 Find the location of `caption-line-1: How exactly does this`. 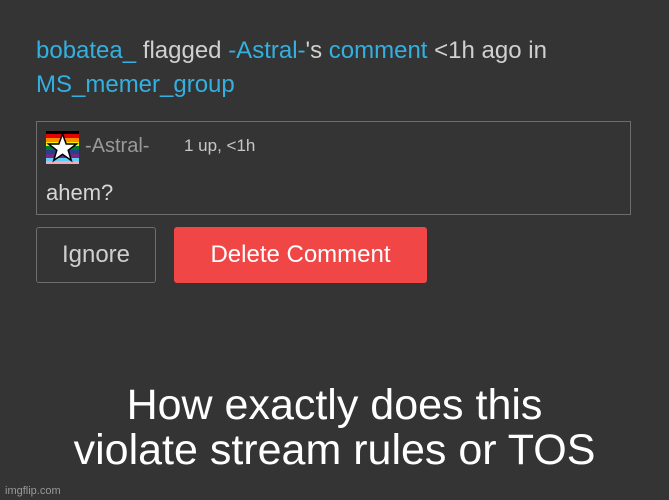

caption-line-1: How exactly does this is located at coordinates (334, 405).